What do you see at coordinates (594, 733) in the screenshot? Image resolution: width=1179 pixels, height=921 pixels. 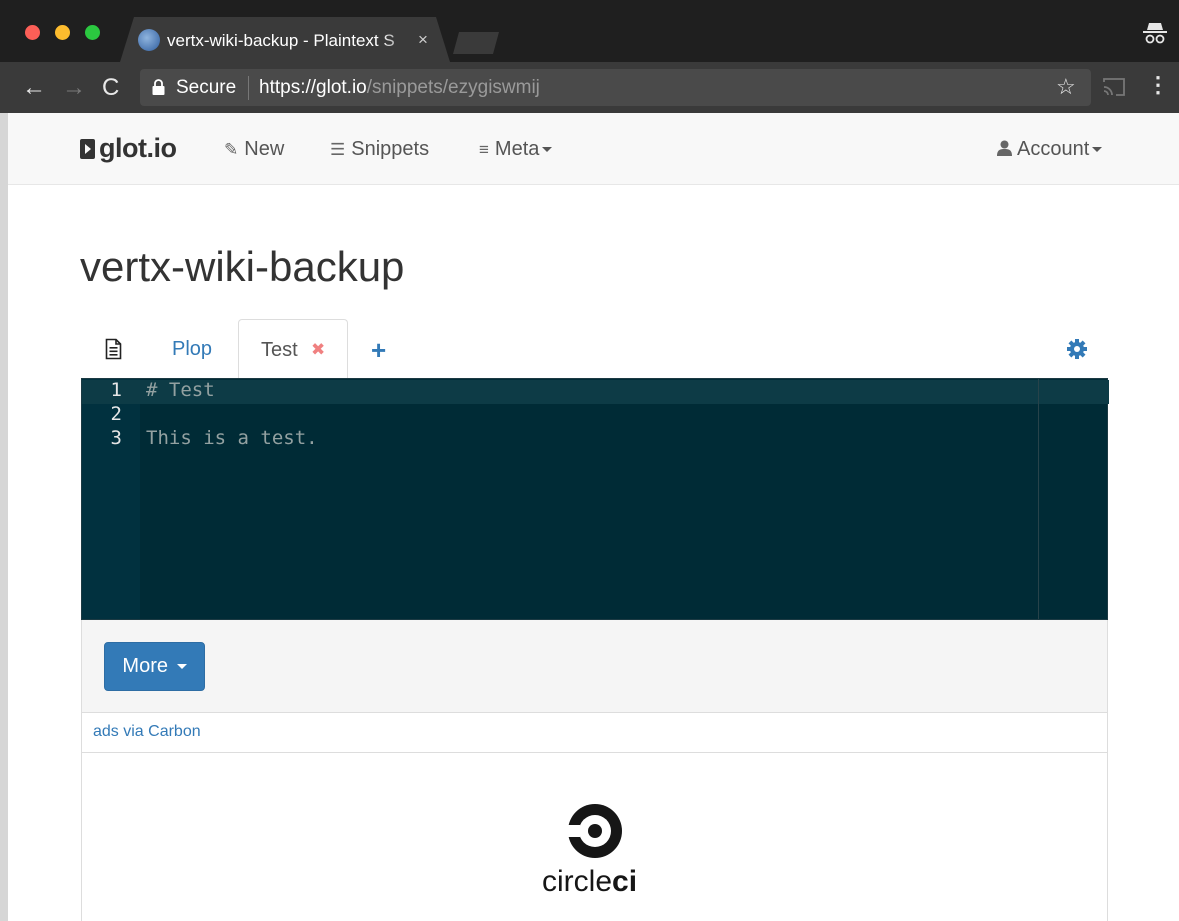 I see `ads-header: ads via Carbon` at bounding box center [594, 733].